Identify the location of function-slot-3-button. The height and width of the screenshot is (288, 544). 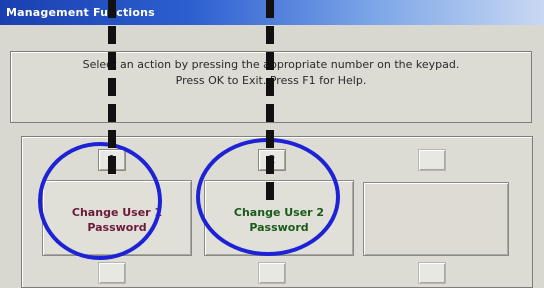
(436, 219).